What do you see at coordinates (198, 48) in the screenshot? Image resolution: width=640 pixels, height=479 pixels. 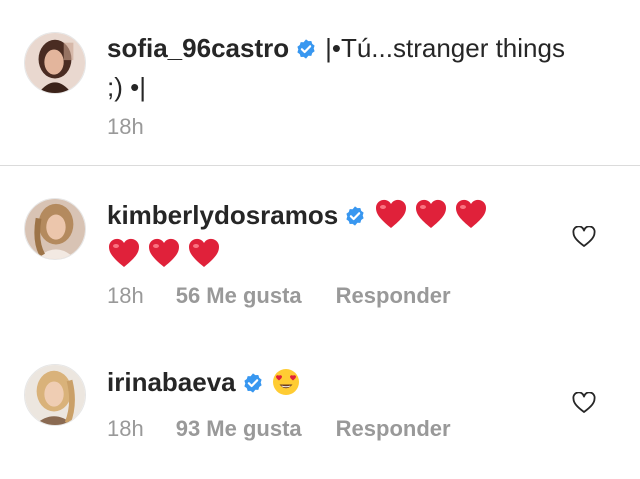 I see `caption-username: sofia_96castro` at bounding box center [198, 48].